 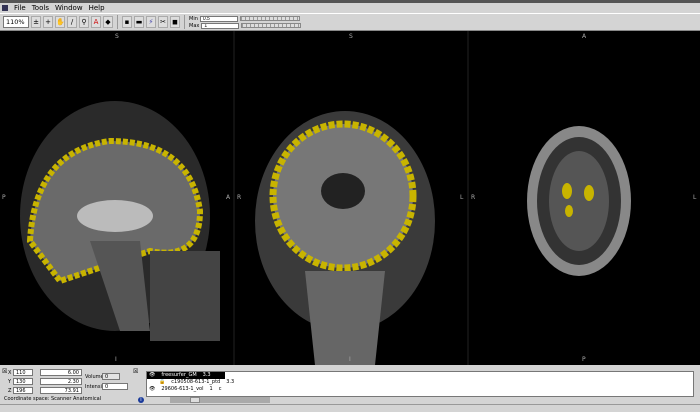 I want to click on coordinate-space-label: Coordinate space: Scanner Anatomical, so click(x=53, y=399).